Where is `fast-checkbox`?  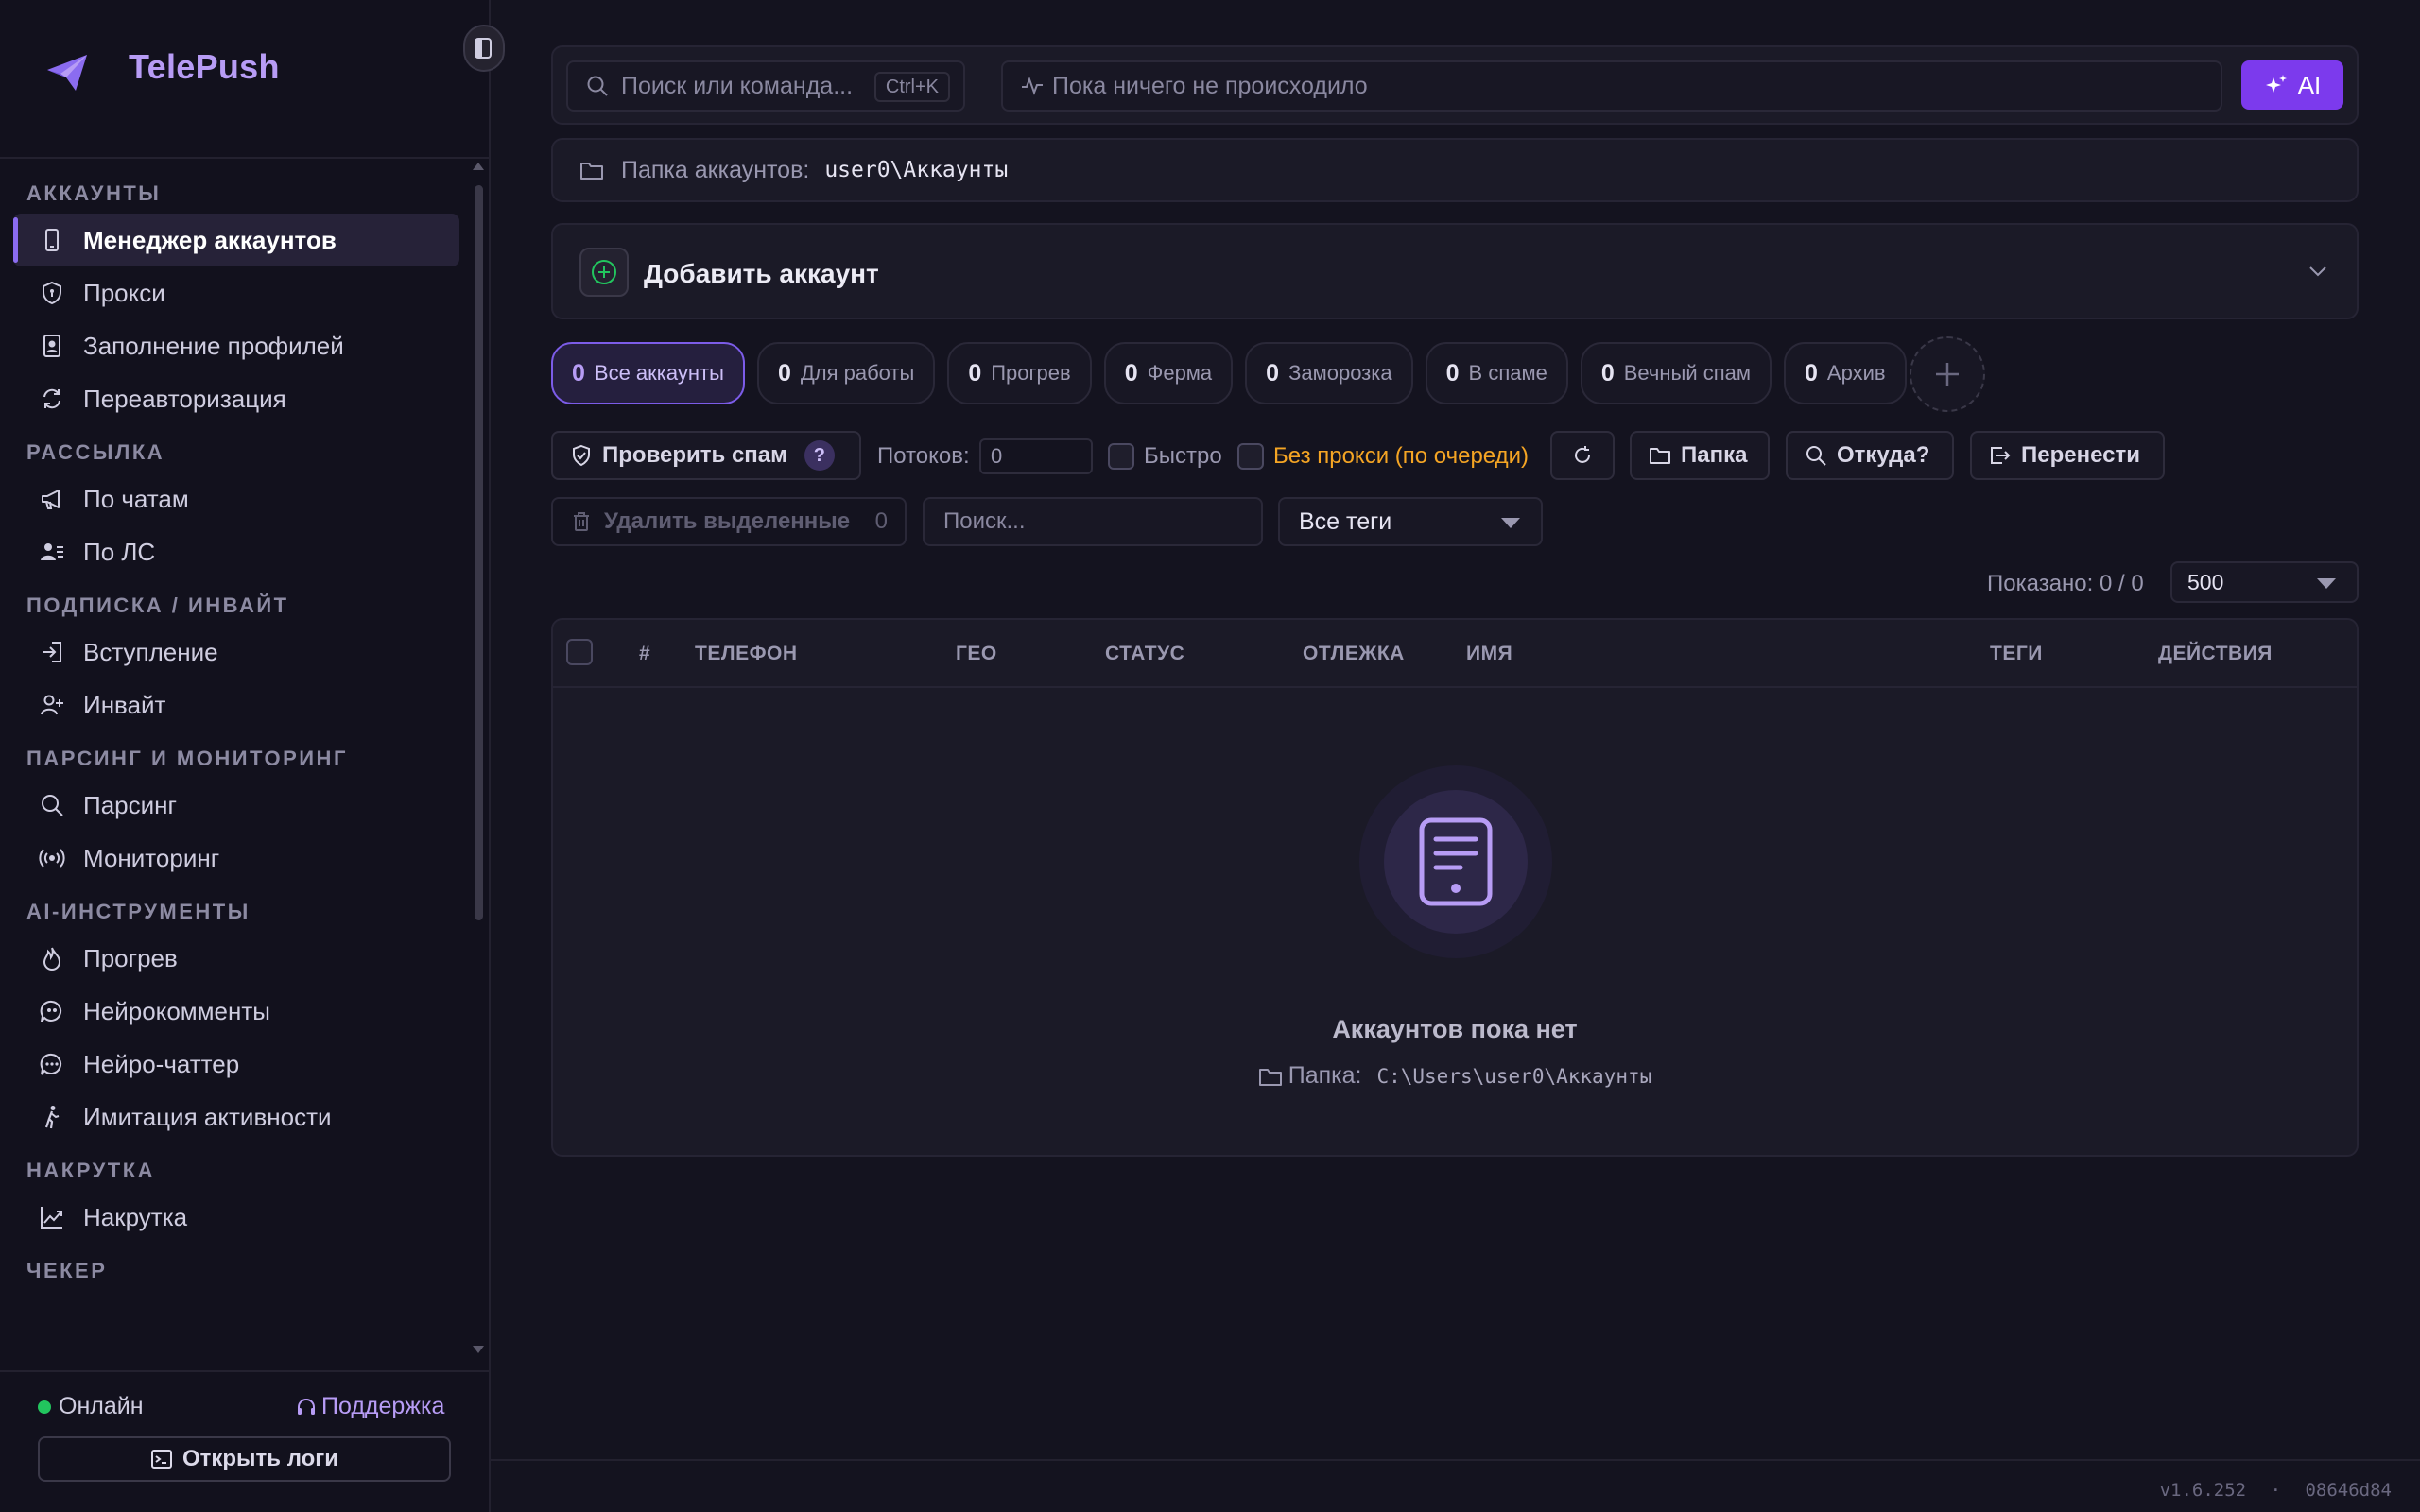 fast-checkbox is located at coordinates (1121, 456).